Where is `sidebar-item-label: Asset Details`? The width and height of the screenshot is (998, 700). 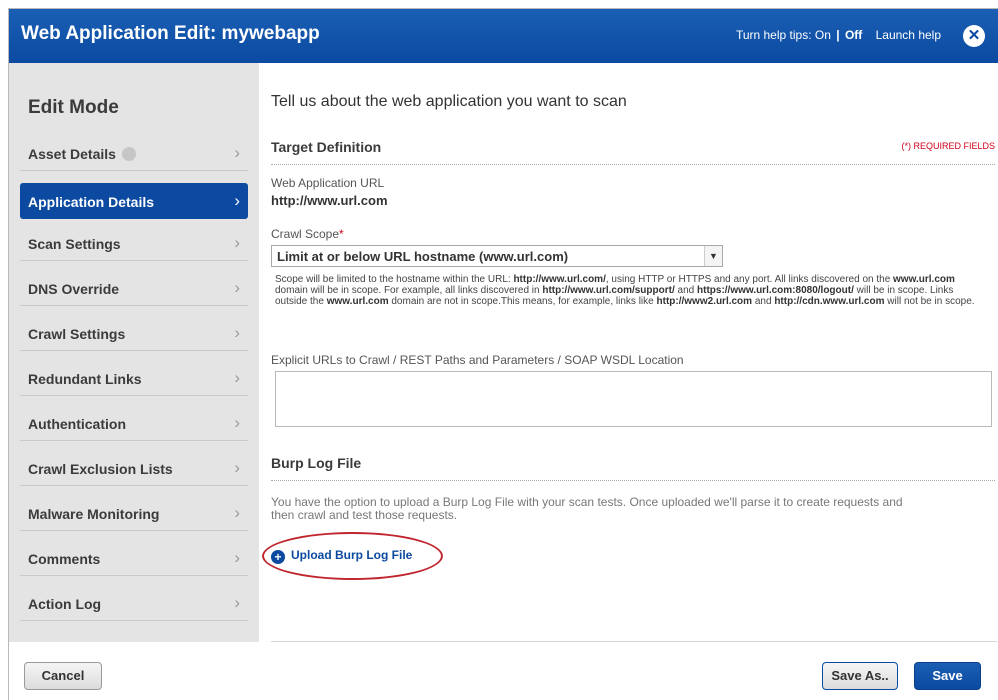
sidebar-item-label: Asset Details is located at coordinates (72, 154).